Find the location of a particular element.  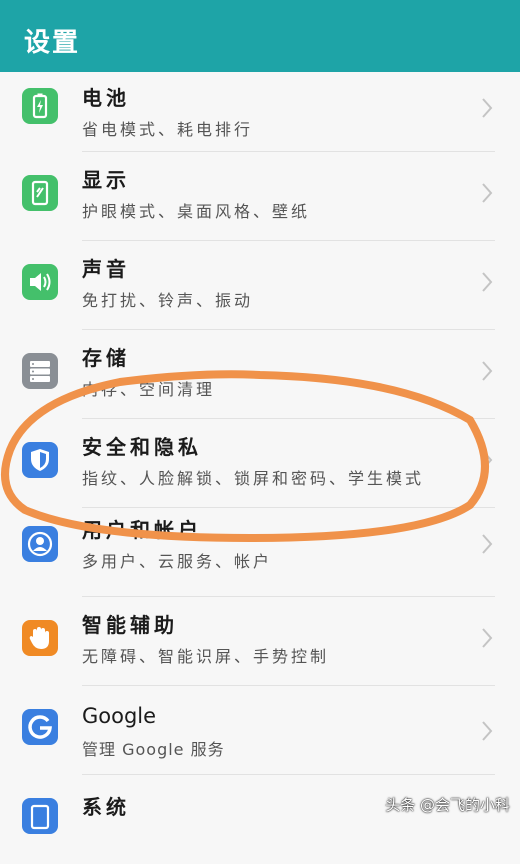

user-icon is located at coordinates (40, 544).